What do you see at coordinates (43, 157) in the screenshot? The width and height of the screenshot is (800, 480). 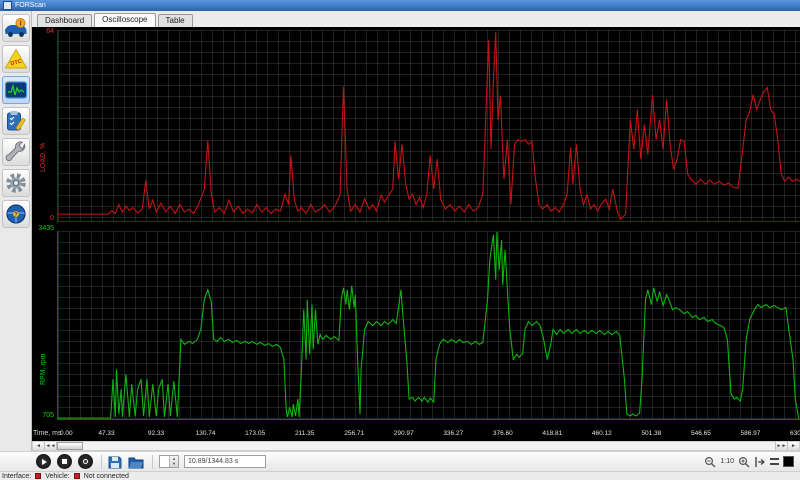 I see `channel1-axis-label: LOAD, %` at bounding box center [43, 157].